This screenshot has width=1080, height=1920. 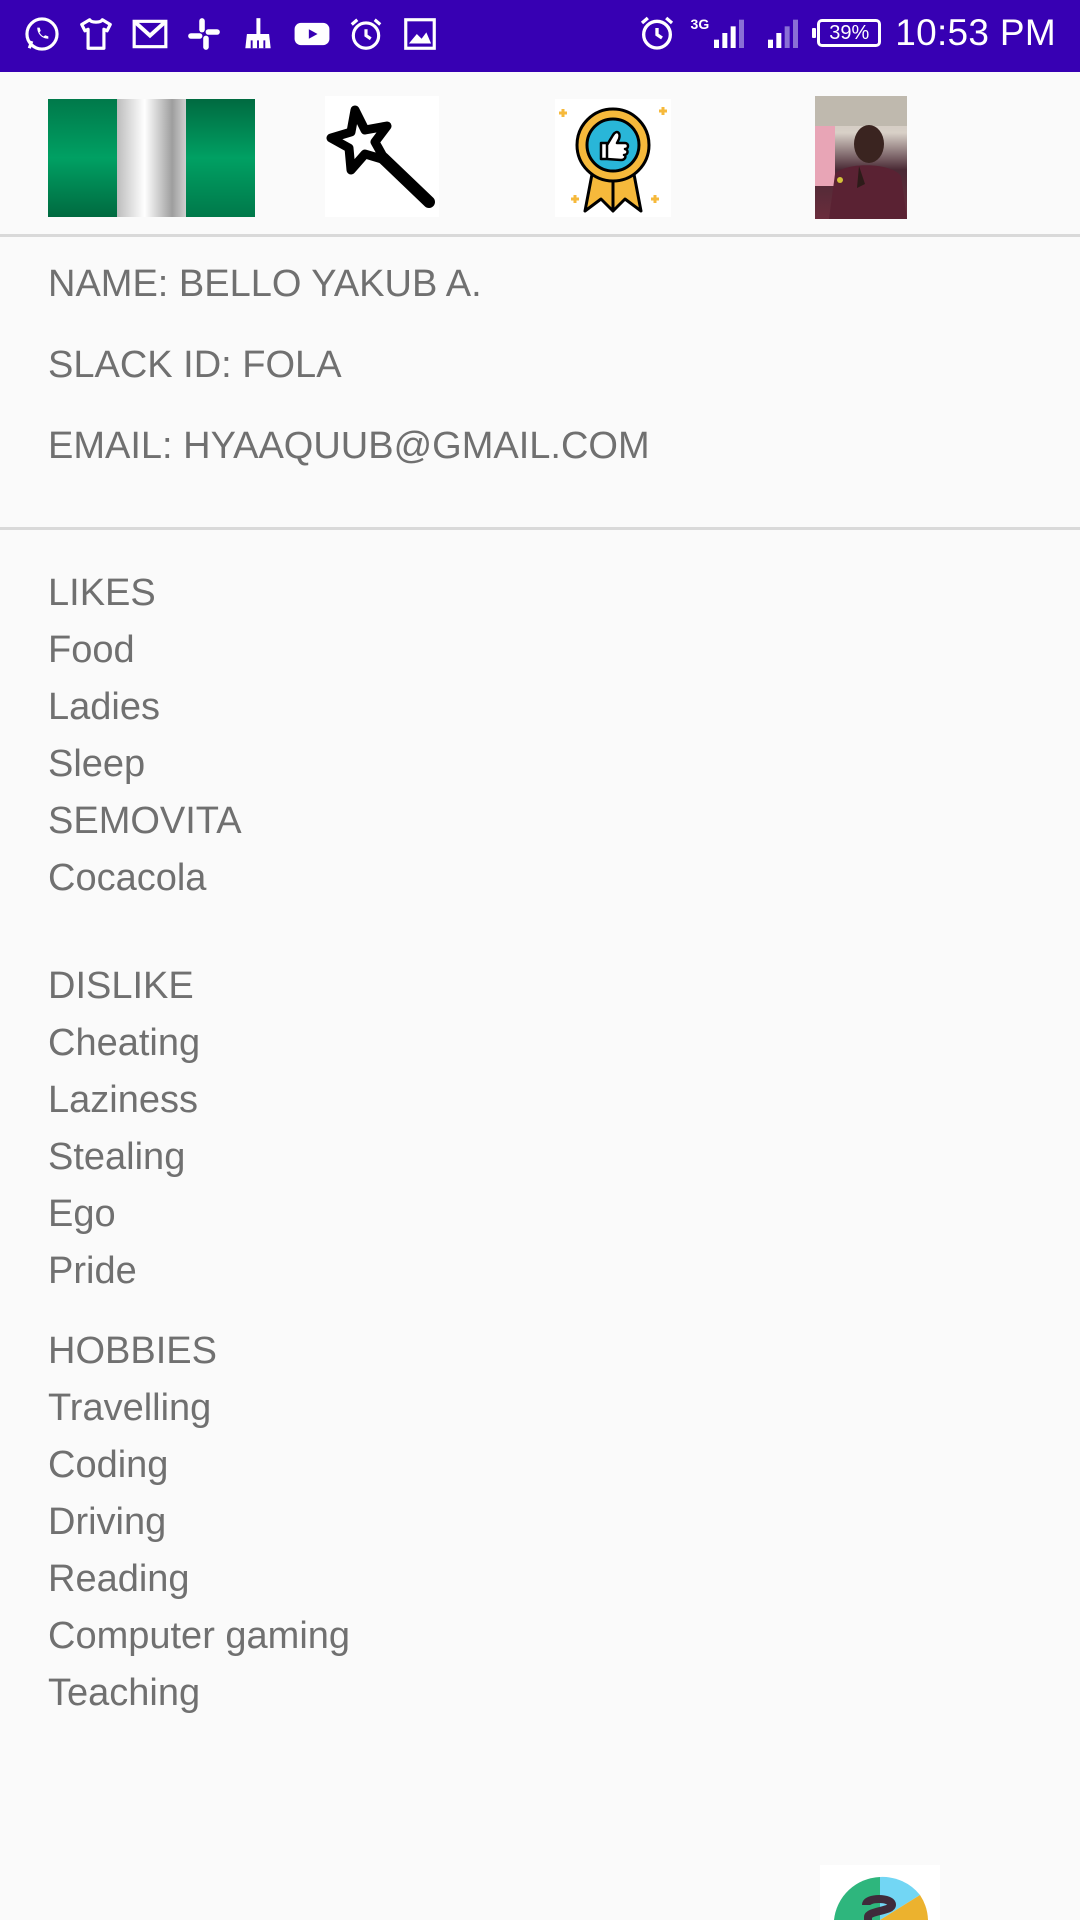 I want to click on profile-email: EMAIL: HYAAQUUB@GMAIL.COM, so click(x=349, y=446).